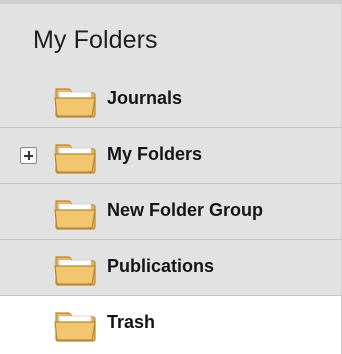 This screenshot has height=354, width=342. What do you see at coordinates (131, 322) in the screenshot?
I see `folder-label: Trash` at bounding box center [131, 322].